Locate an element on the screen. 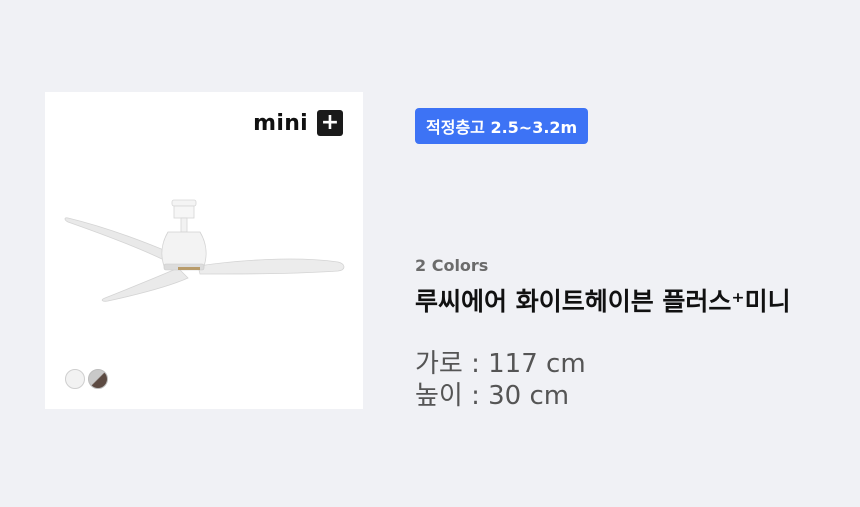 The width and height of the screenshot is (860, 507). color-count-label: 2 Colors is located at coordinates (452, 265).